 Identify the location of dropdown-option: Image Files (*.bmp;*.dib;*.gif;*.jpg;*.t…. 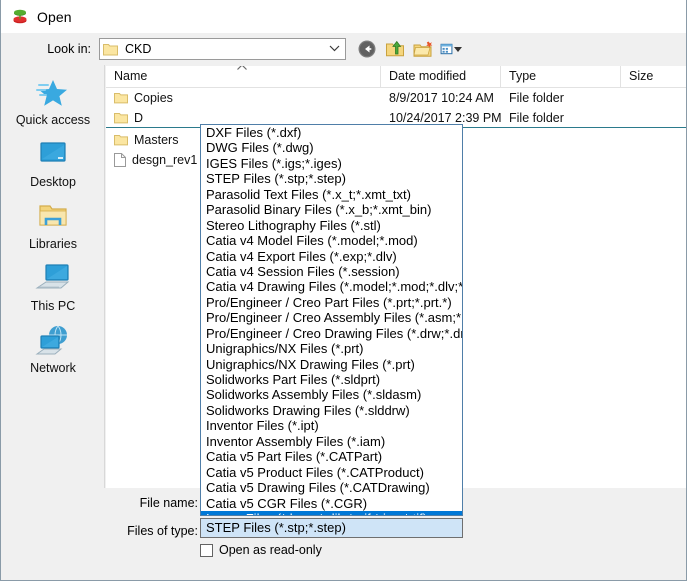
(331, 512).